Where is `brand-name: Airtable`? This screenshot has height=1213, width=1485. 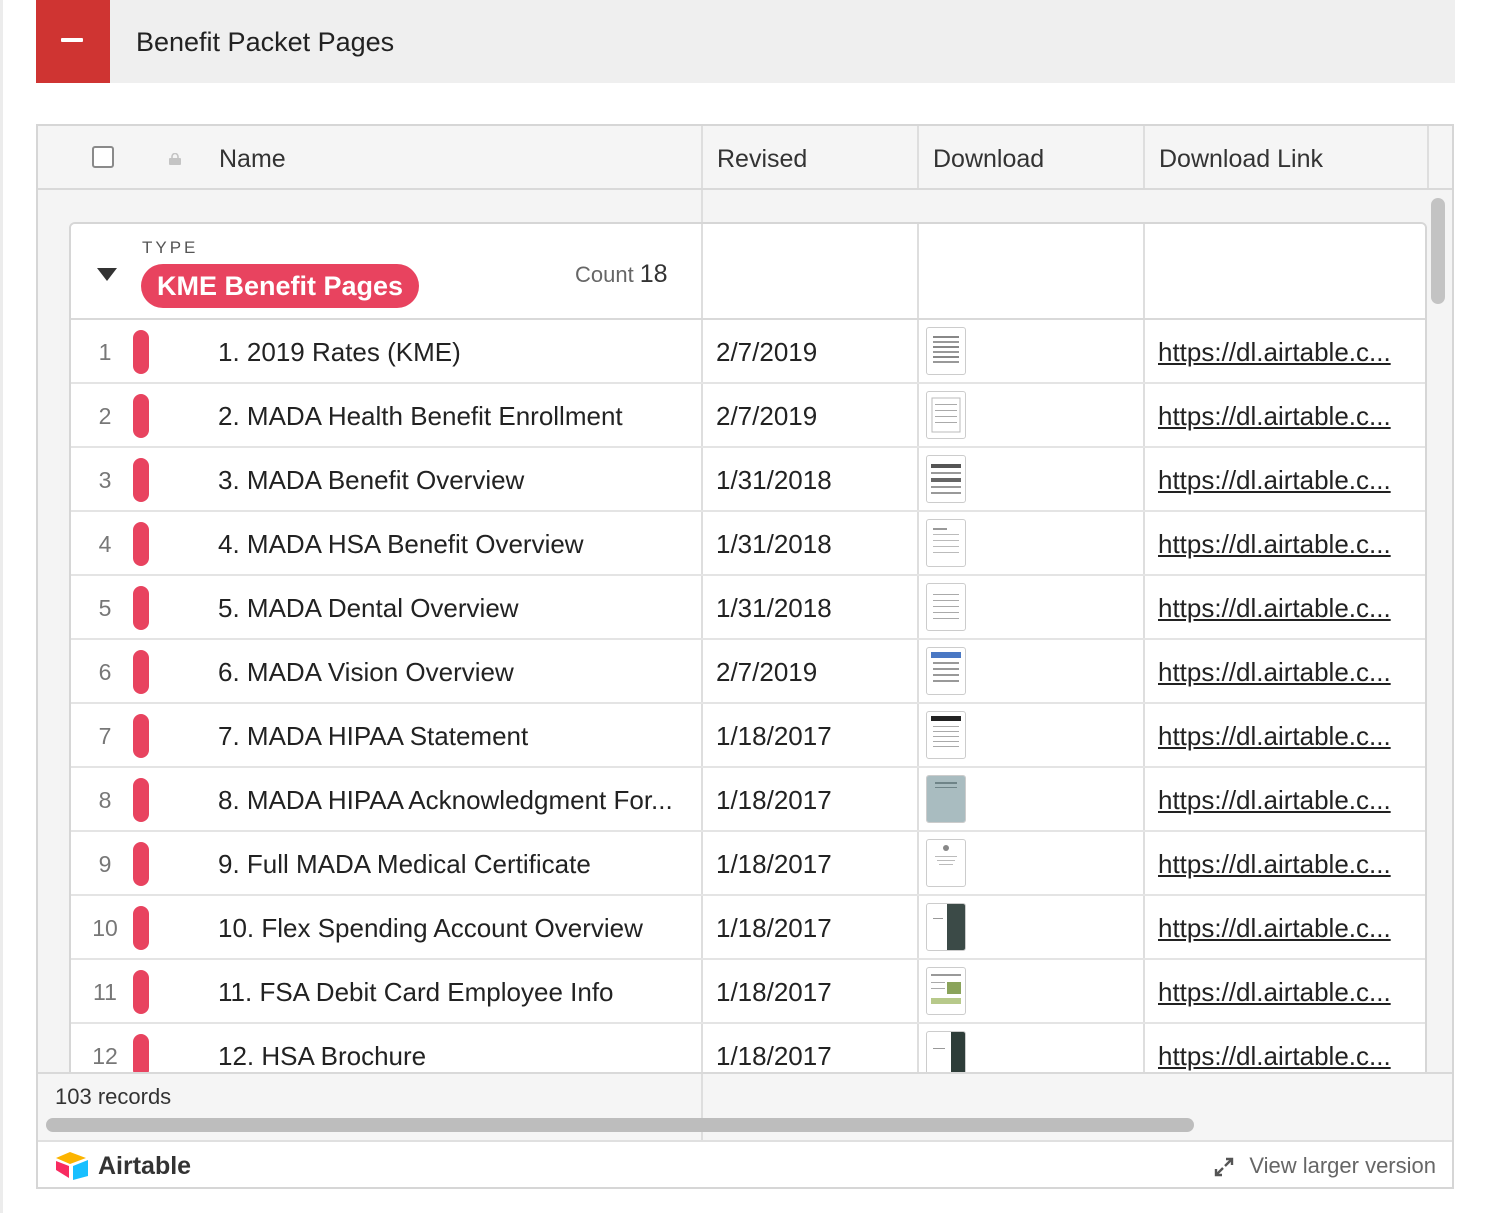 brand-name: Airtable is located at coordinates (144, 1166).